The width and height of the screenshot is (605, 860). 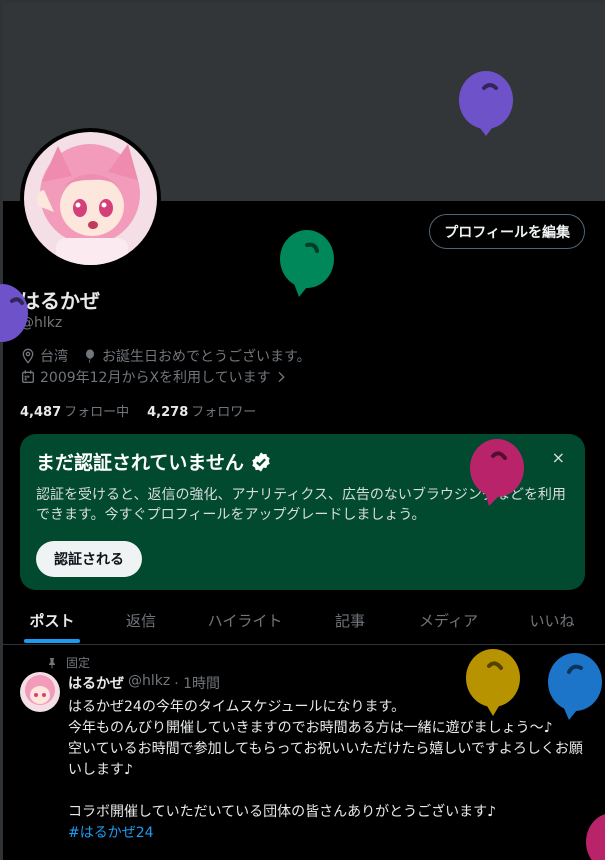 I want to click on avatar-image, so click(x=90, y=198).